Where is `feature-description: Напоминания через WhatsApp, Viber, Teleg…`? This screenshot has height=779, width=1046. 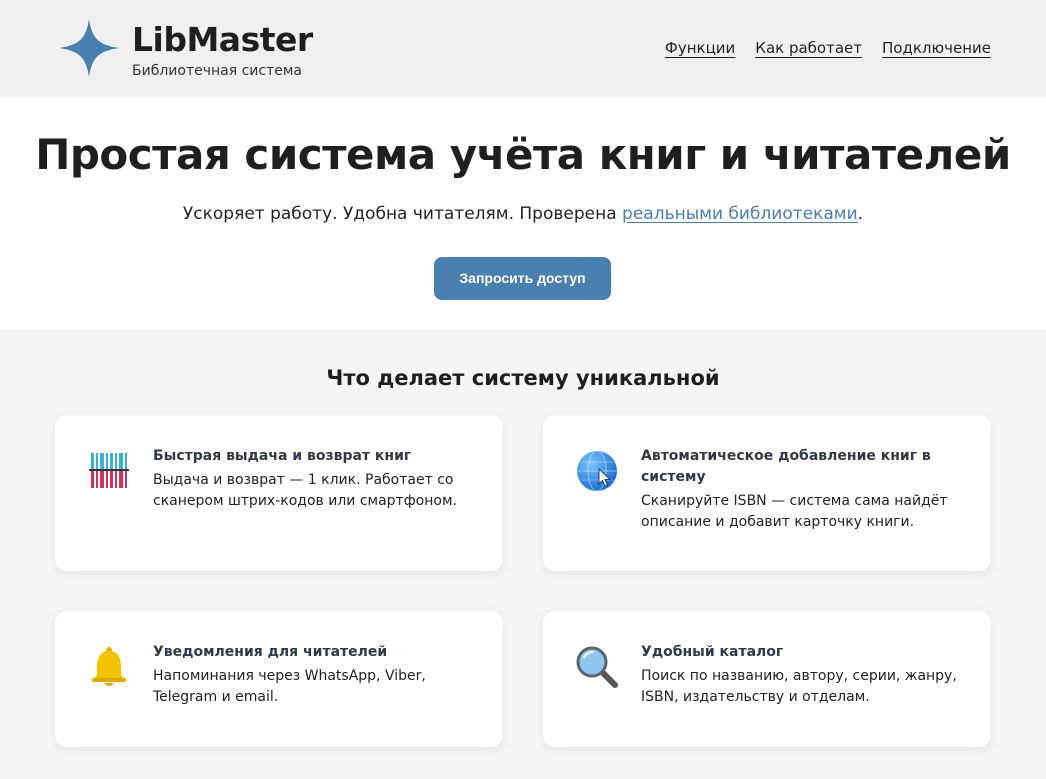
feature-description: Напоминания через WhatsApp, Viber, Teleg… is located at coordinates (289, 686).